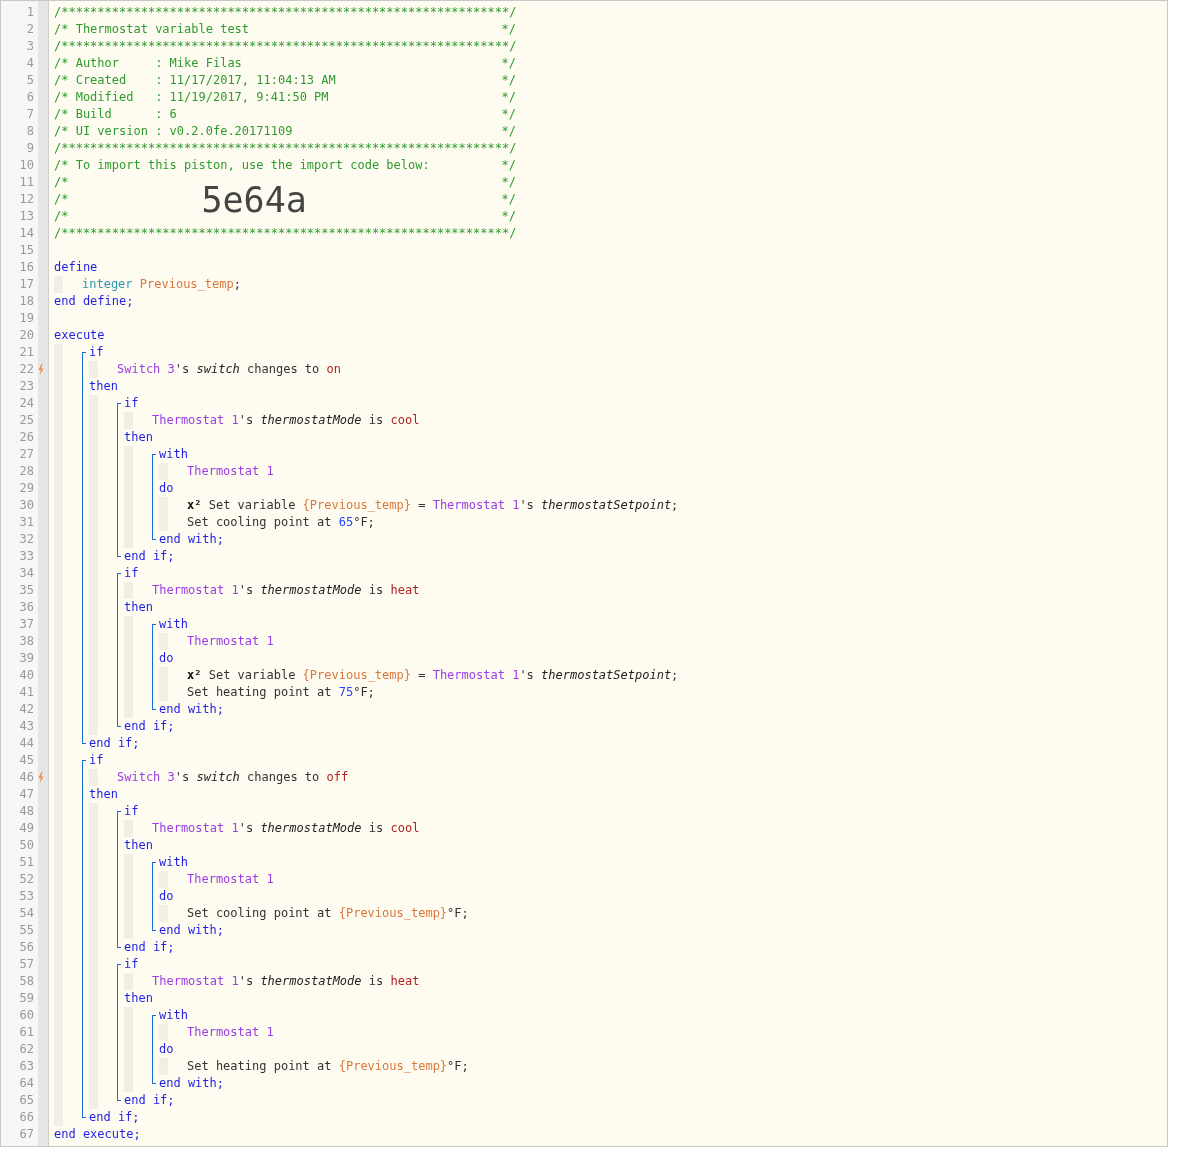  I want to click on value-text: off, so click(337, 777).